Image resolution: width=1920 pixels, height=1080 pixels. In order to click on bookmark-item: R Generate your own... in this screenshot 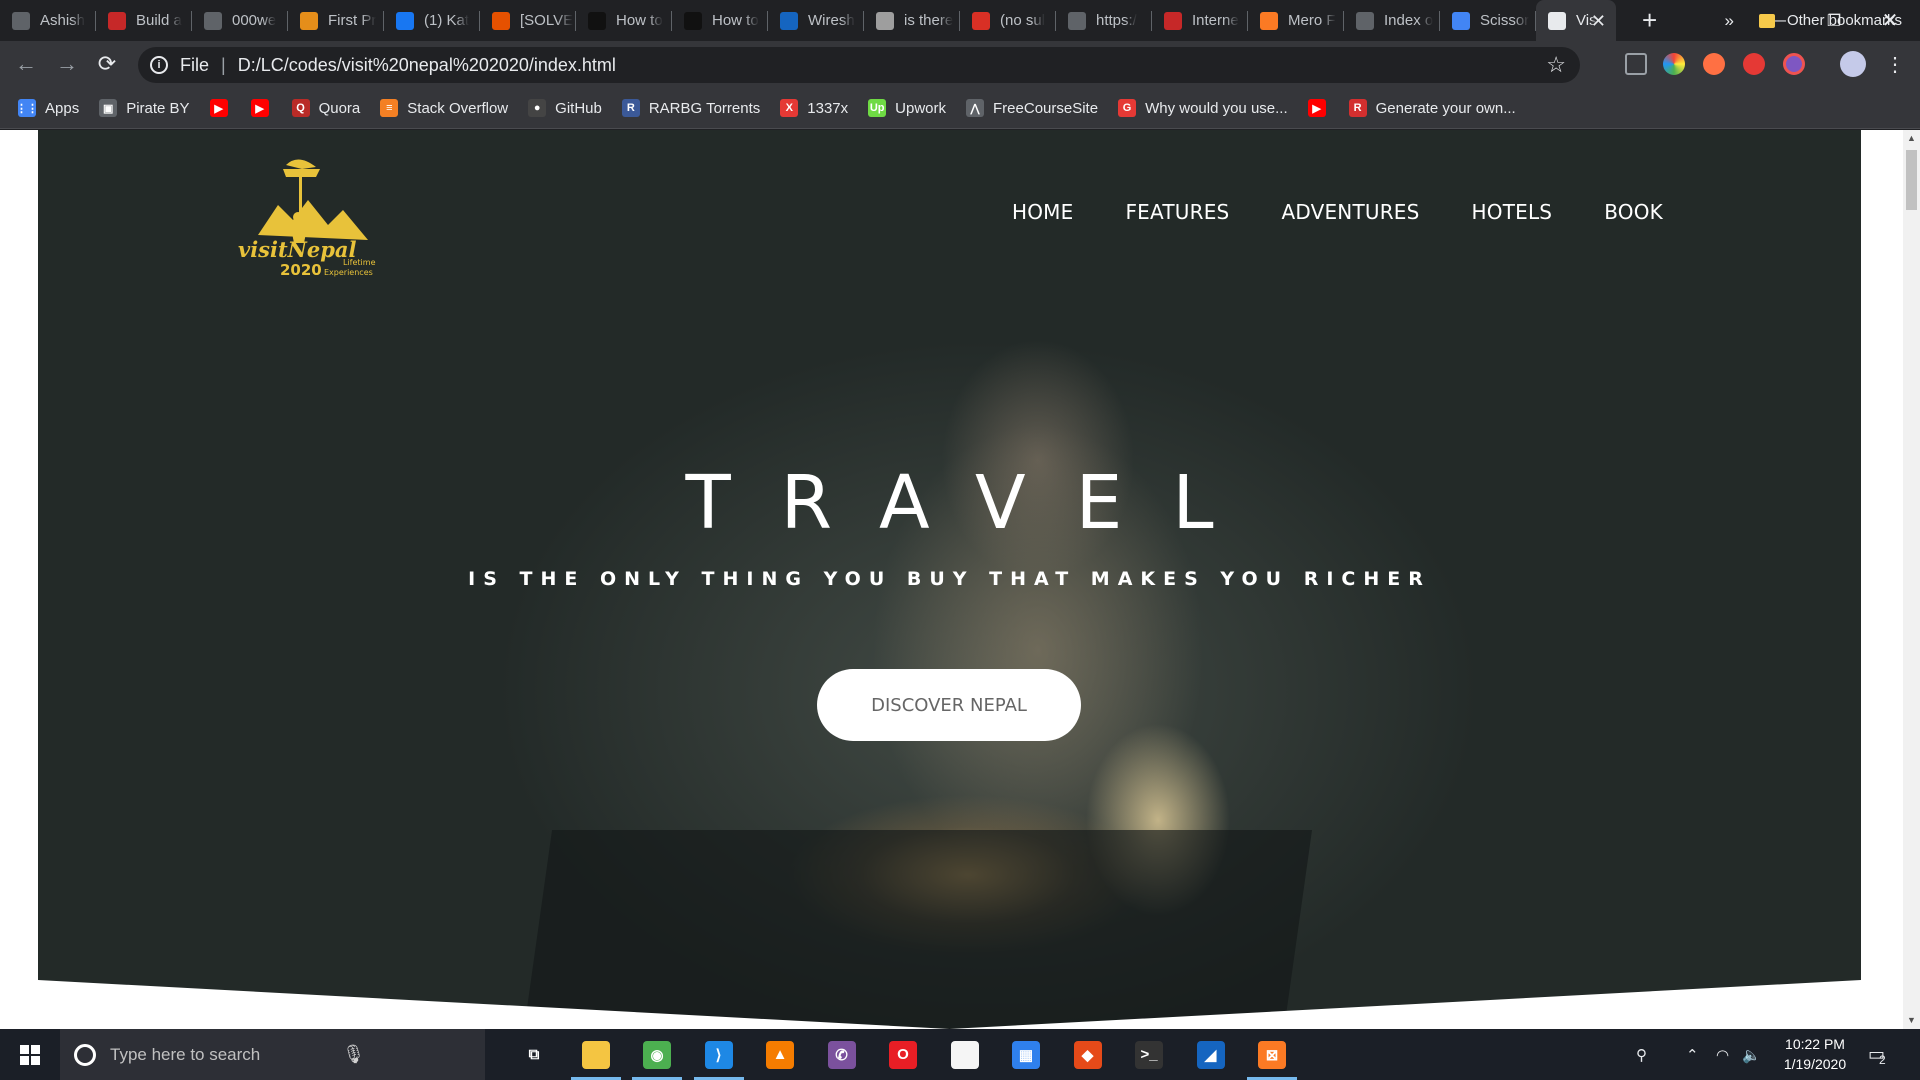, I will do `click(1432, 108)`.